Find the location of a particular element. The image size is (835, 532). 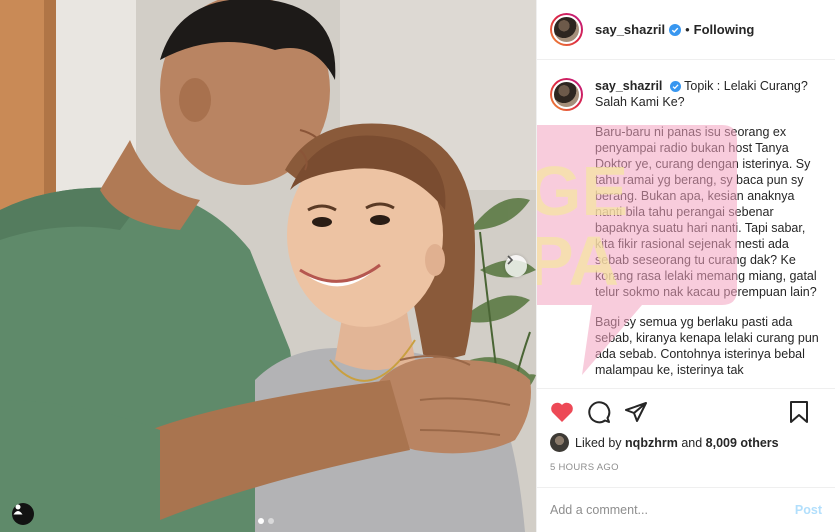

paper-plane-icon is located at coordinates (636, 412).